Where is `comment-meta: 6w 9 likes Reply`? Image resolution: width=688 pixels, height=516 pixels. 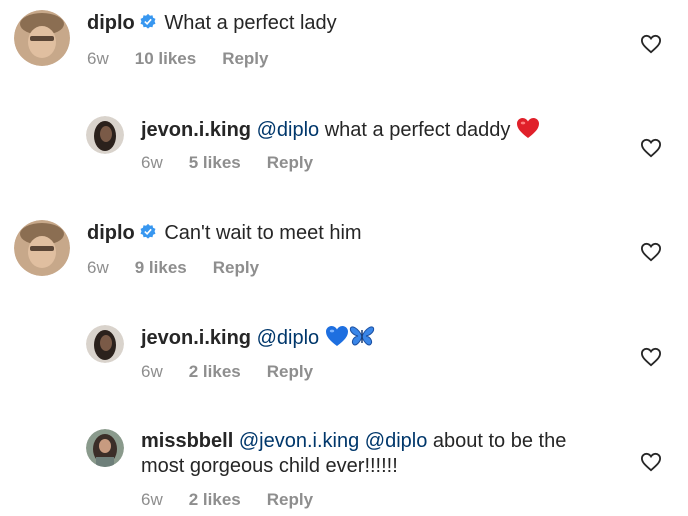 comment-meta: 6w 9 likes Reply is located at coordinates (173, 268).